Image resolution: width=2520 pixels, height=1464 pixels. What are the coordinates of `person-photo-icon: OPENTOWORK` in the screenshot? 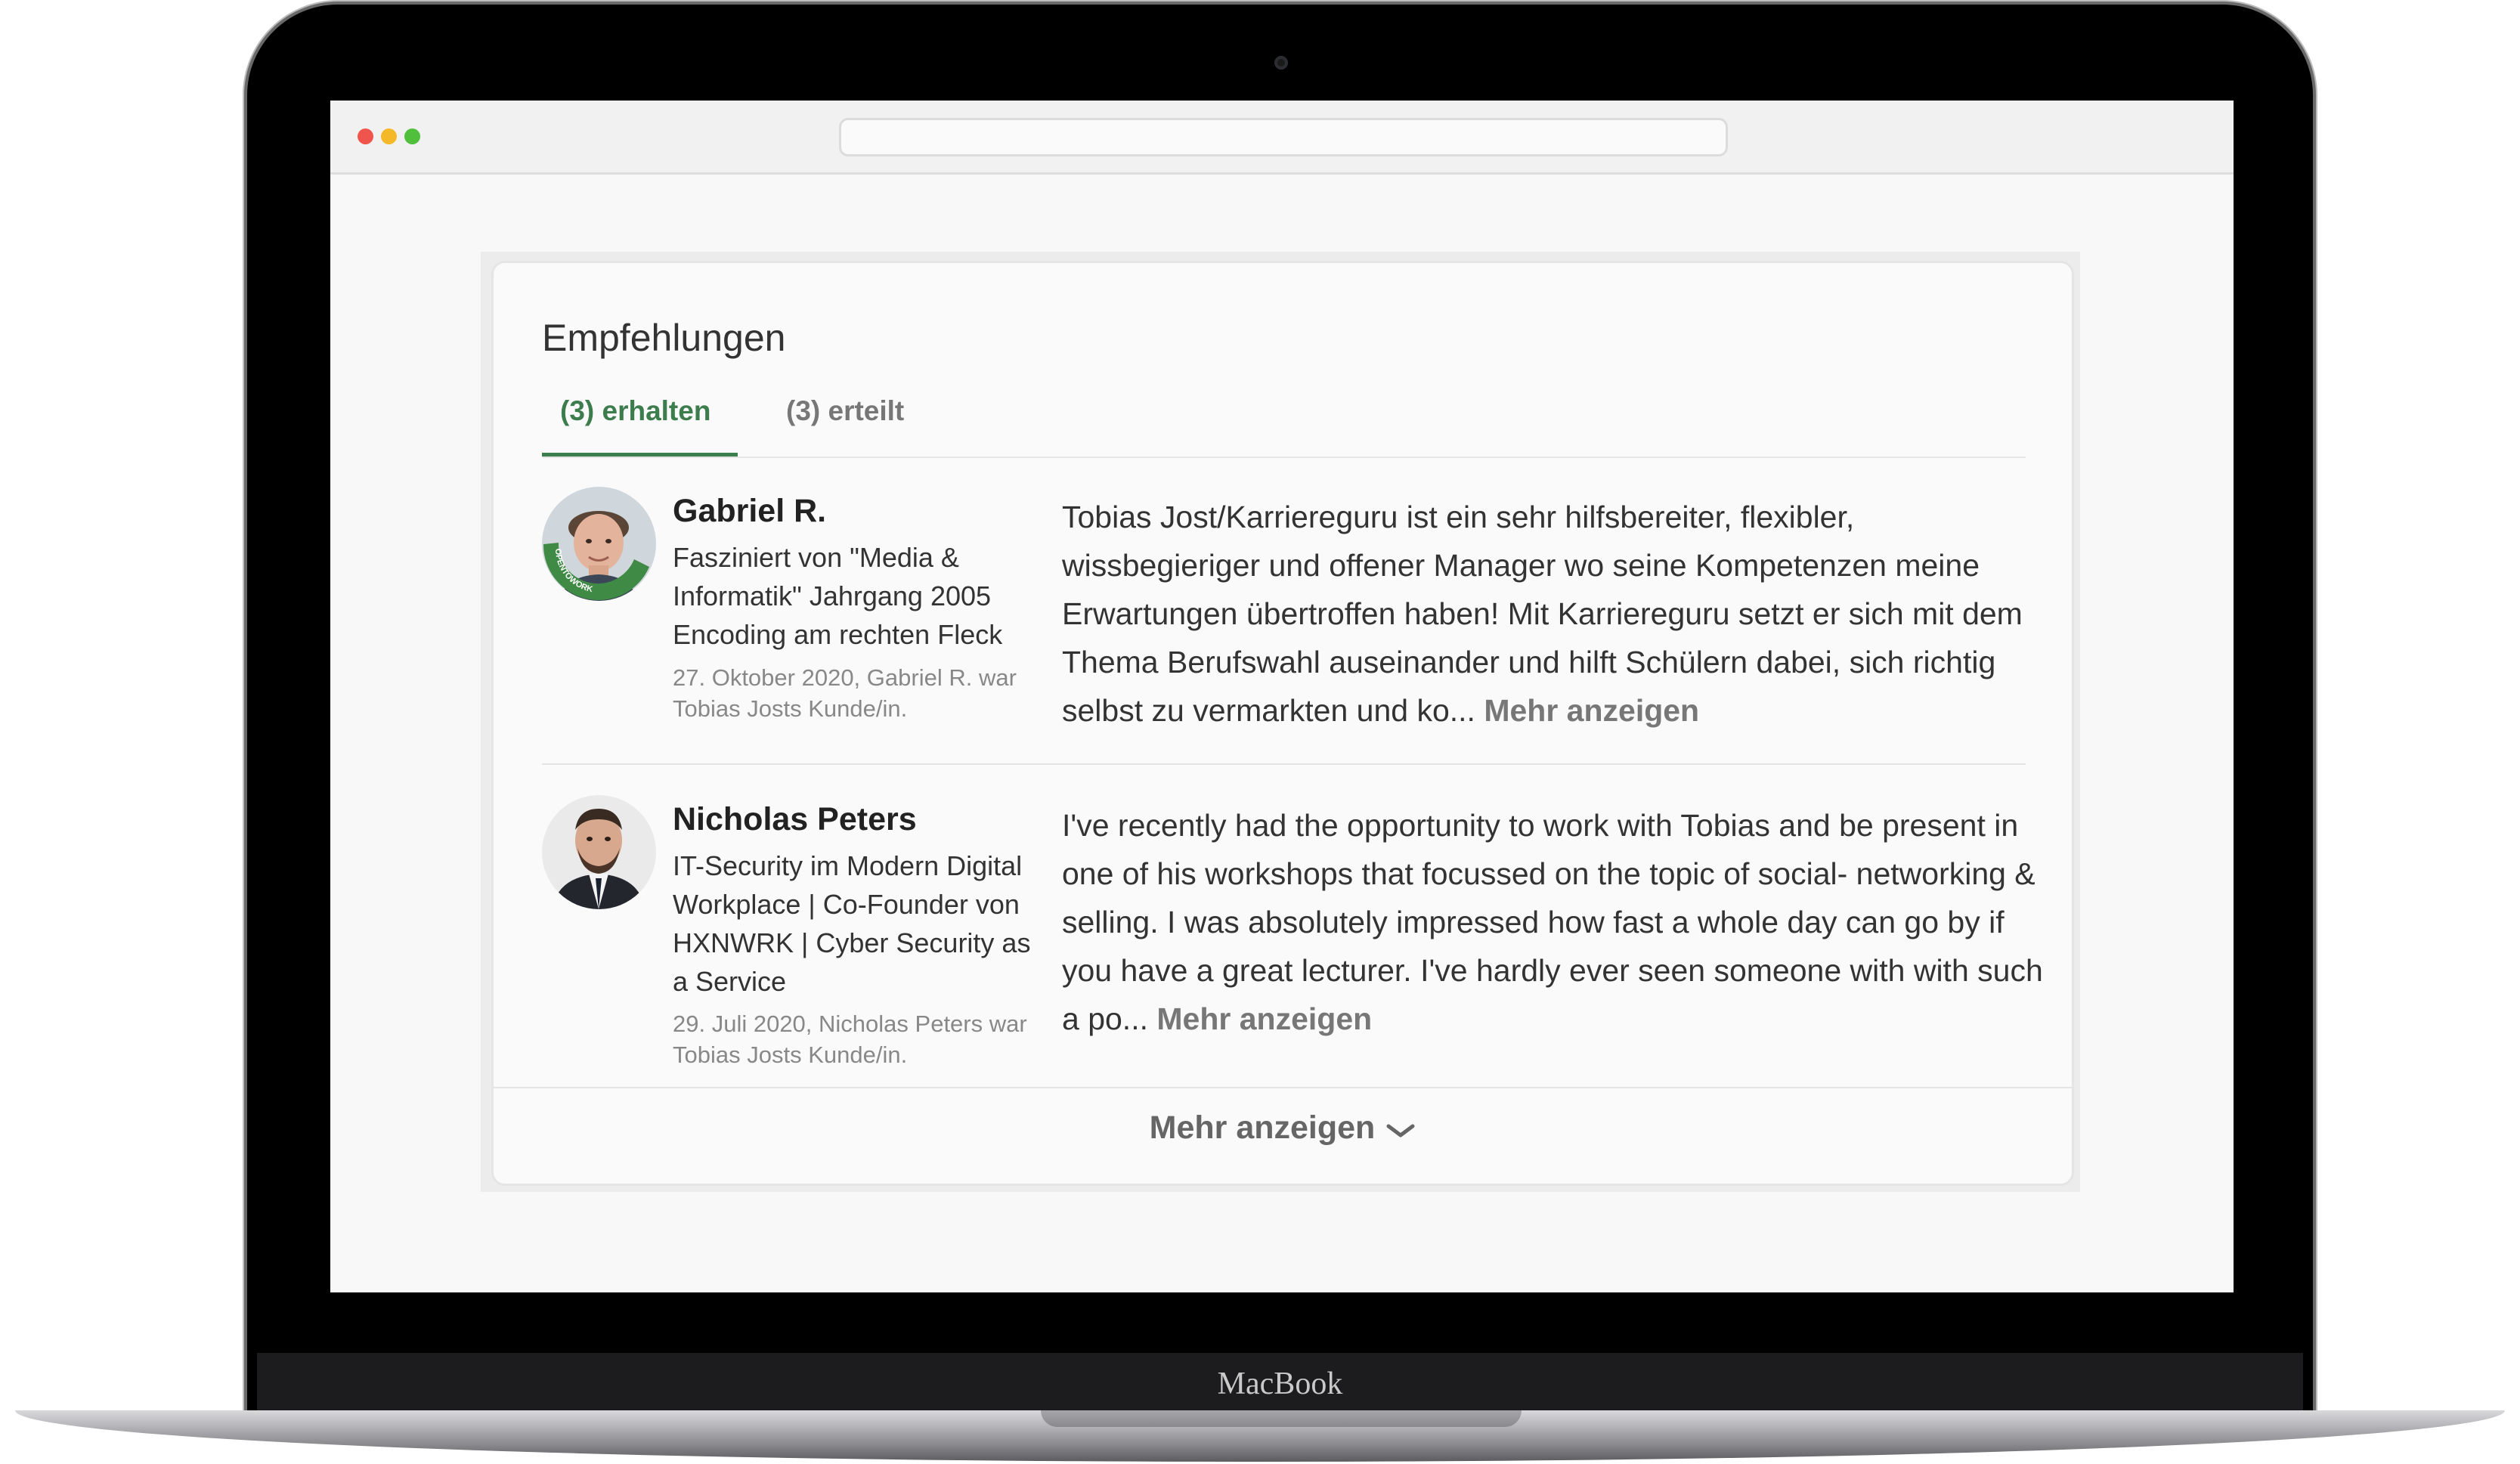 It's located at (599, 544).